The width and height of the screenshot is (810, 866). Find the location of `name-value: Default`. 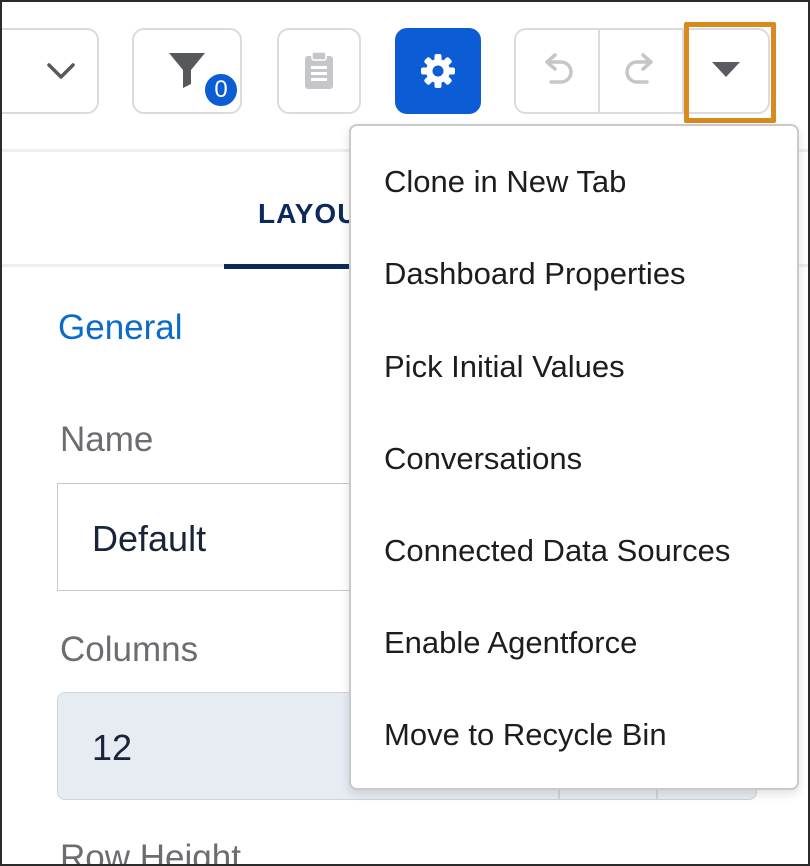

name-value: Default is located at coordinates (149, 538).